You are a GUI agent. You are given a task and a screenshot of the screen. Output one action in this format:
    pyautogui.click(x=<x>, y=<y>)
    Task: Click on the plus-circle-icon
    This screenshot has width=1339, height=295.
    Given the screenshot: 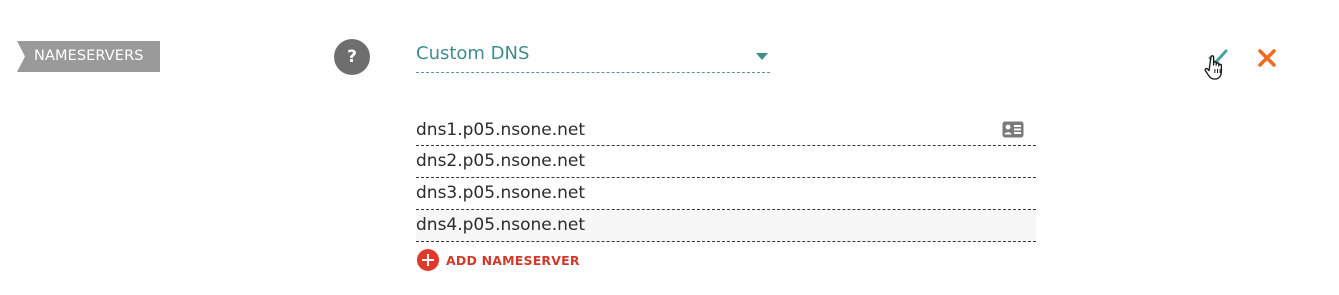 What is the action you would take?
    pyautogui.click(x=428, y=260)
    